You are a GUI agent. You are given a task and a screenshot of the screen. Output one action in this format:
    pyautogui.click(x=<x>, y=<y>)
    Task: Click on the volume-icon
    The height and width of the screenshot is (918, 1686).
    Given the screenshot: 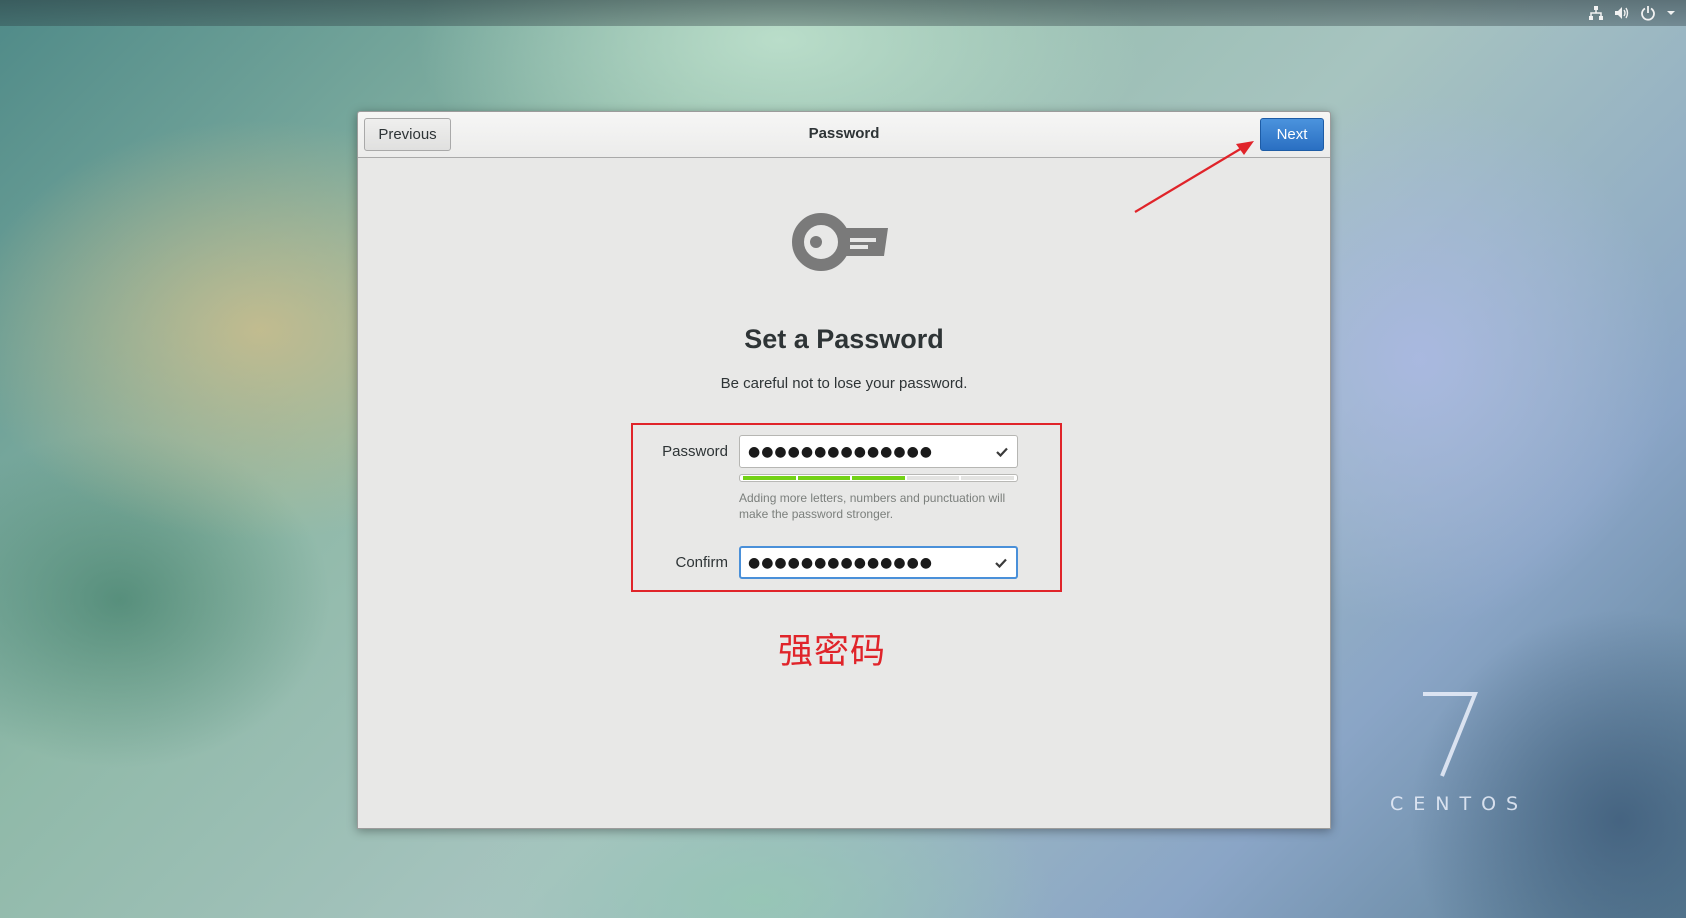 What is the action you would take?
    pyautogui.click(x=1622, y=13)
    